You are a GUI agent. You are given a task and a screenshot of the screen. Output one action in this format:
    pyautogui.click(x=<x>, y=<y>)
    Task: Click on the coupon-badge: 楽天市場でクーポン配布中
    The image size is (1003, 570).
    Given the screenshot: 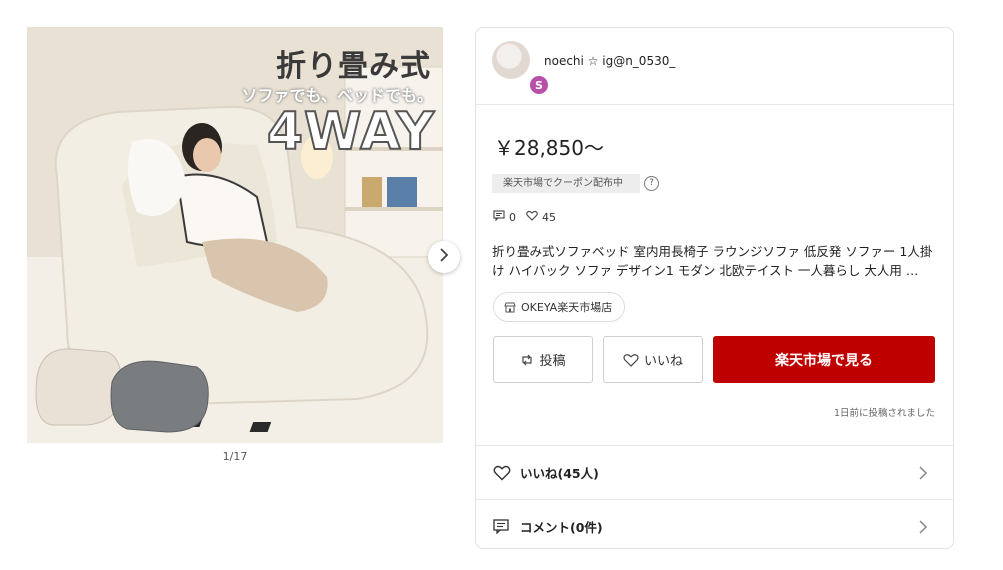 What is the action you would take?
    pyautogui.click(x=566, y=183)
    